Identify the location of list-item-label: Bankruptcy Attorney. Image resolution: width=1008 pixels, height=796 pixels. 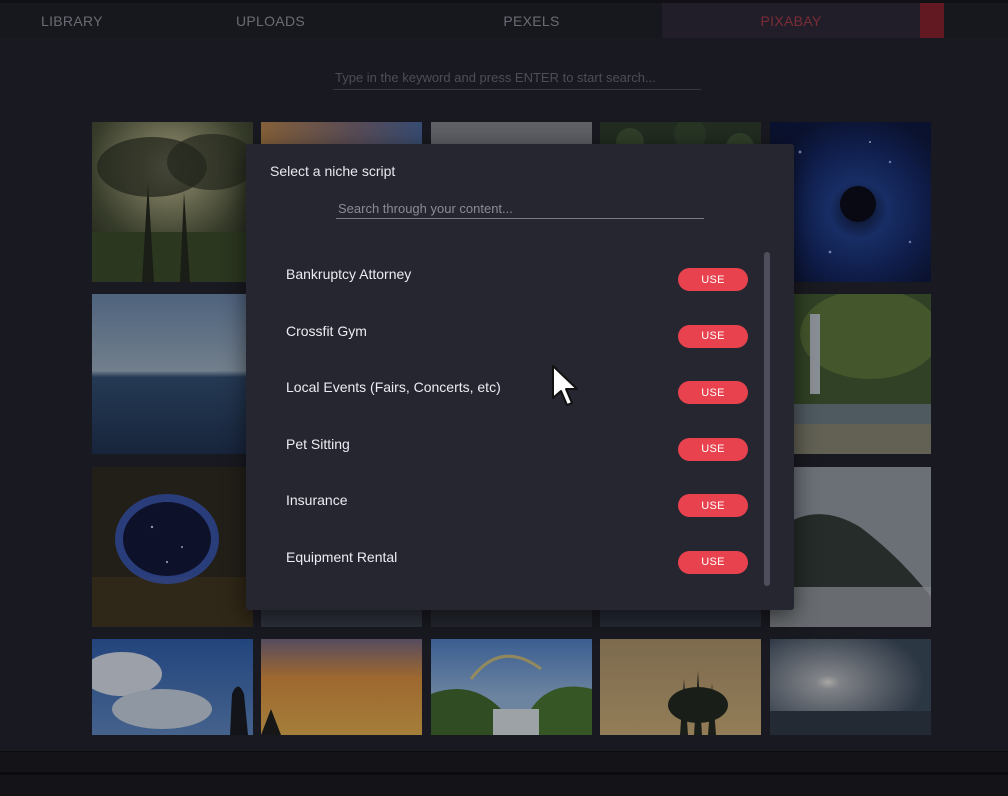
(349, 274).